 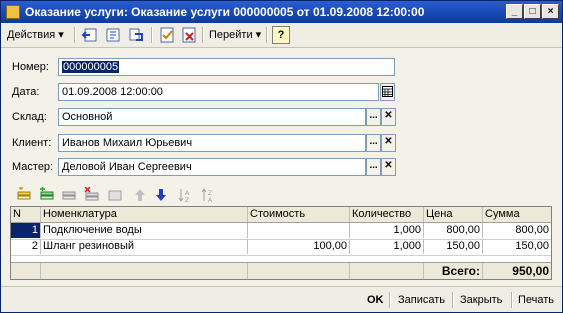 What do you see at coordinates (212, 117) in the screenshot?
I see `warehouse-field: Основной` at bounding box center [212, 117].